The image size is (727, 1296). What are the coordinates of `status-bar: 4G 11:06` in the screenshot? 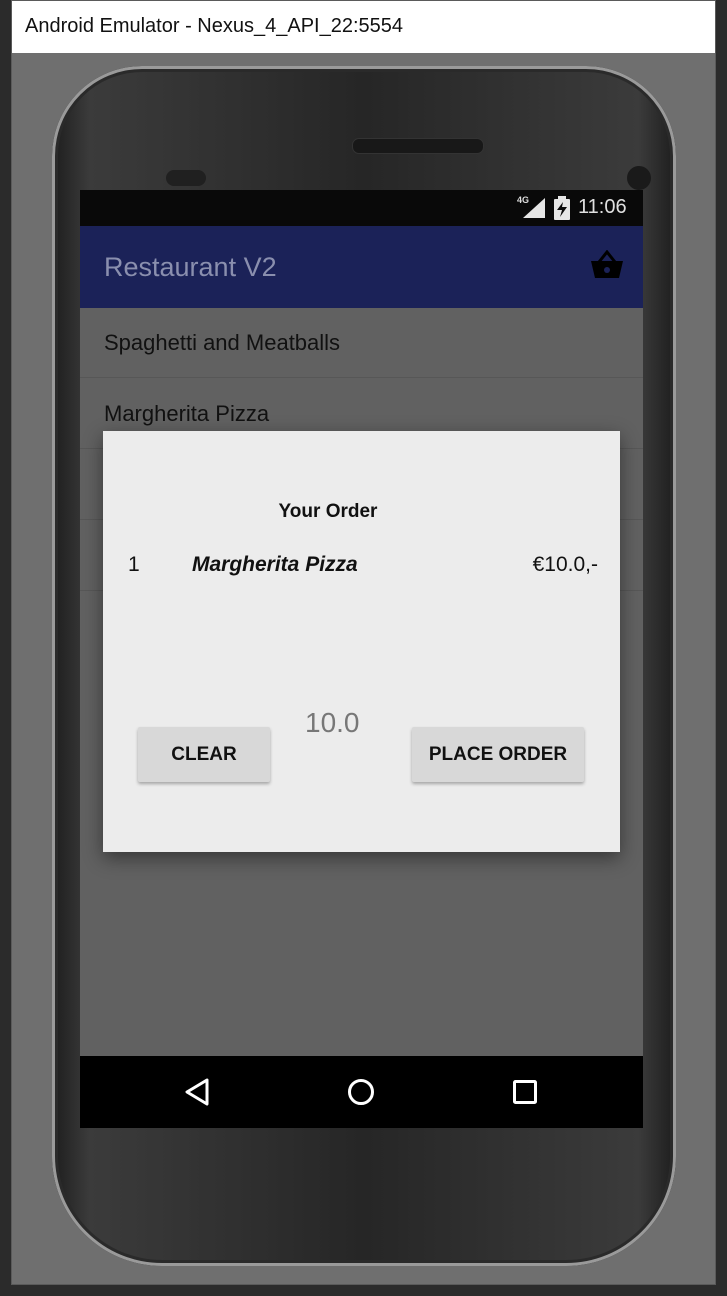 It's located at (361, 208).